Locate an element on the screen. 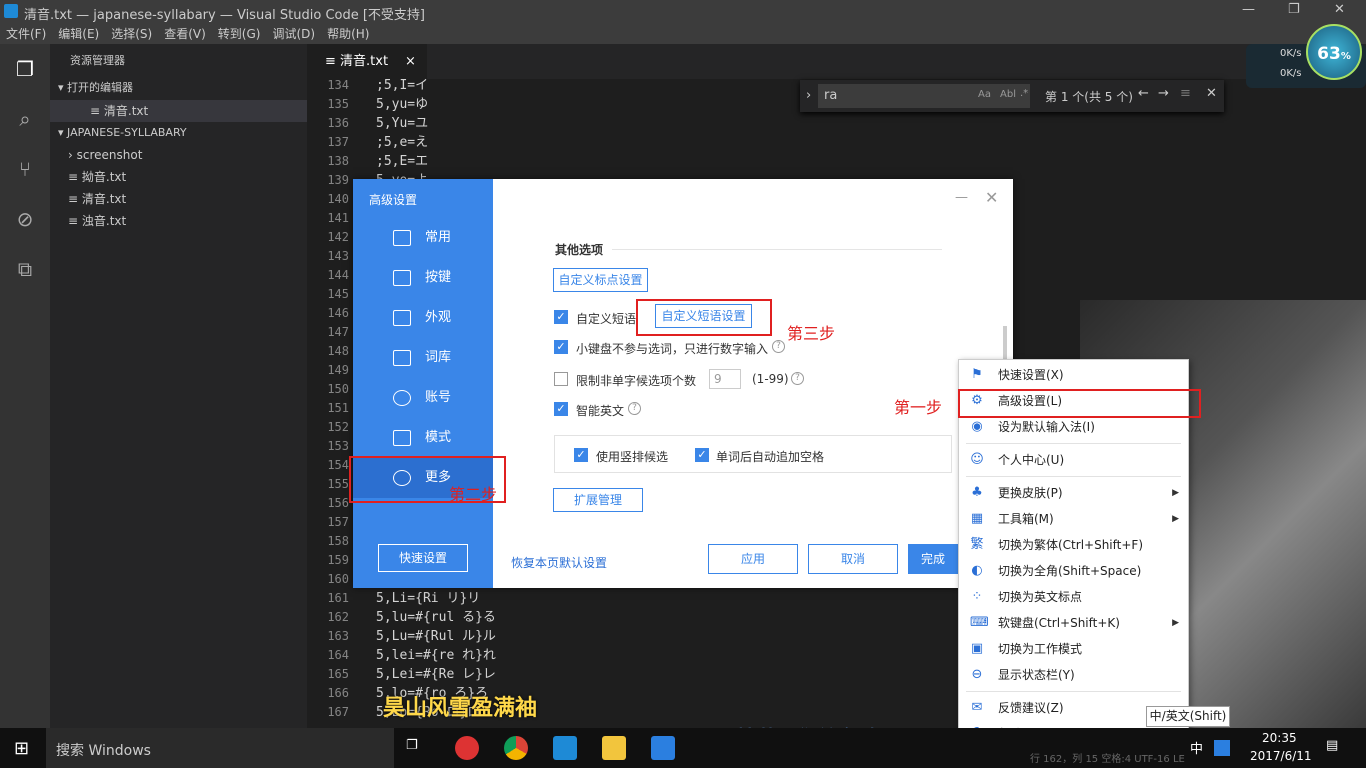 The height and width of the screenshot is (768, 1366). limit-candidates-checkbox is located at coordinates (561, 379).